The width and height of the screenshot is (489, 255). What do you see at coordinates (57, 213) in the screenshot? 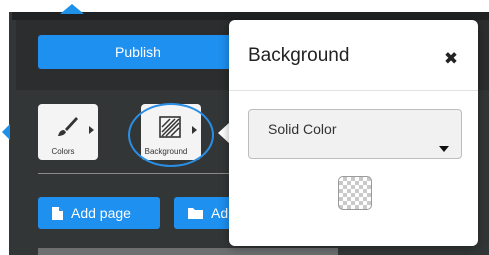
I see `page-icon` at bounding box center [57, 213].